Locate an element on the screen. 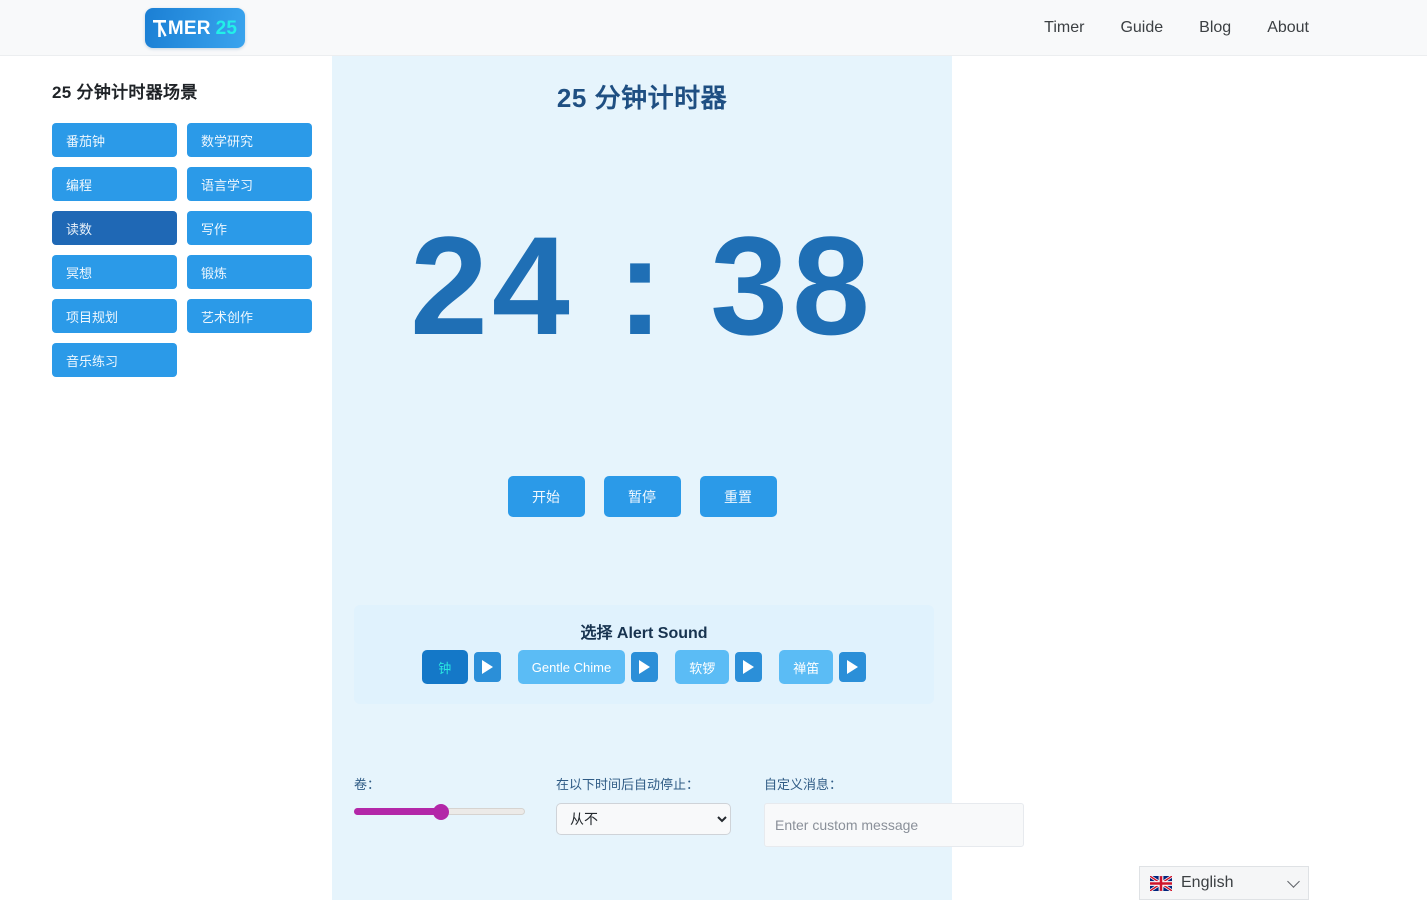  custom-message-label: 自定义消息： is located at coordinates (803, 784).